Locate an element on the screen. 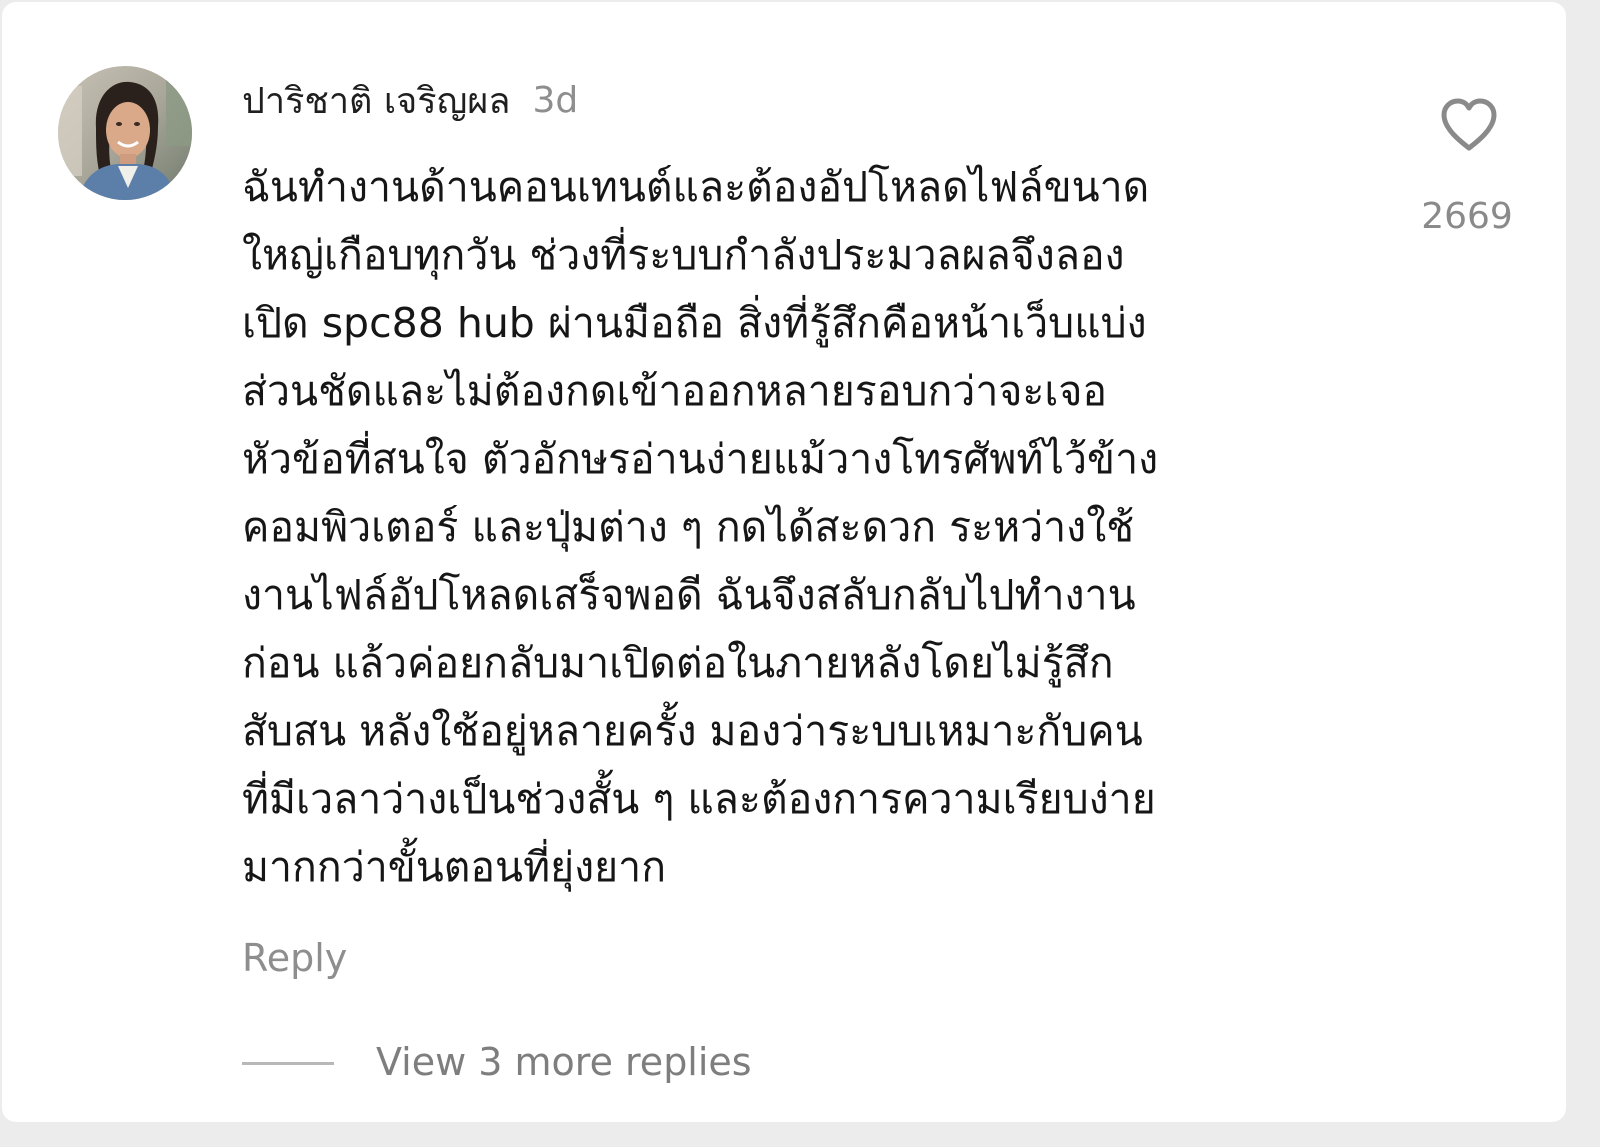 Image resolution: width=1600 pixels, height=1147 pixels. comment-header: ปาริชาติ เจริญผล 3d is located at coordinates (410, 100).